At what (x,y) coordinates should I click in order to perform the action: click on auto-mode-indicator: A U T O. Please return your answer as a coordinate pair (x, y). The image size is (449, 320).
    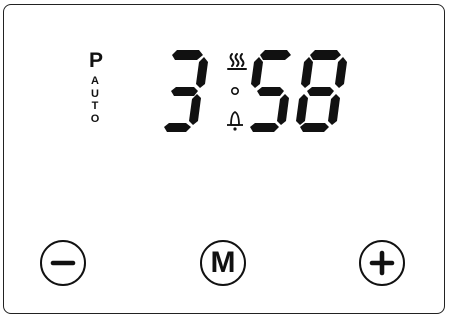
    Looking at the image, I should click on (95, 100).